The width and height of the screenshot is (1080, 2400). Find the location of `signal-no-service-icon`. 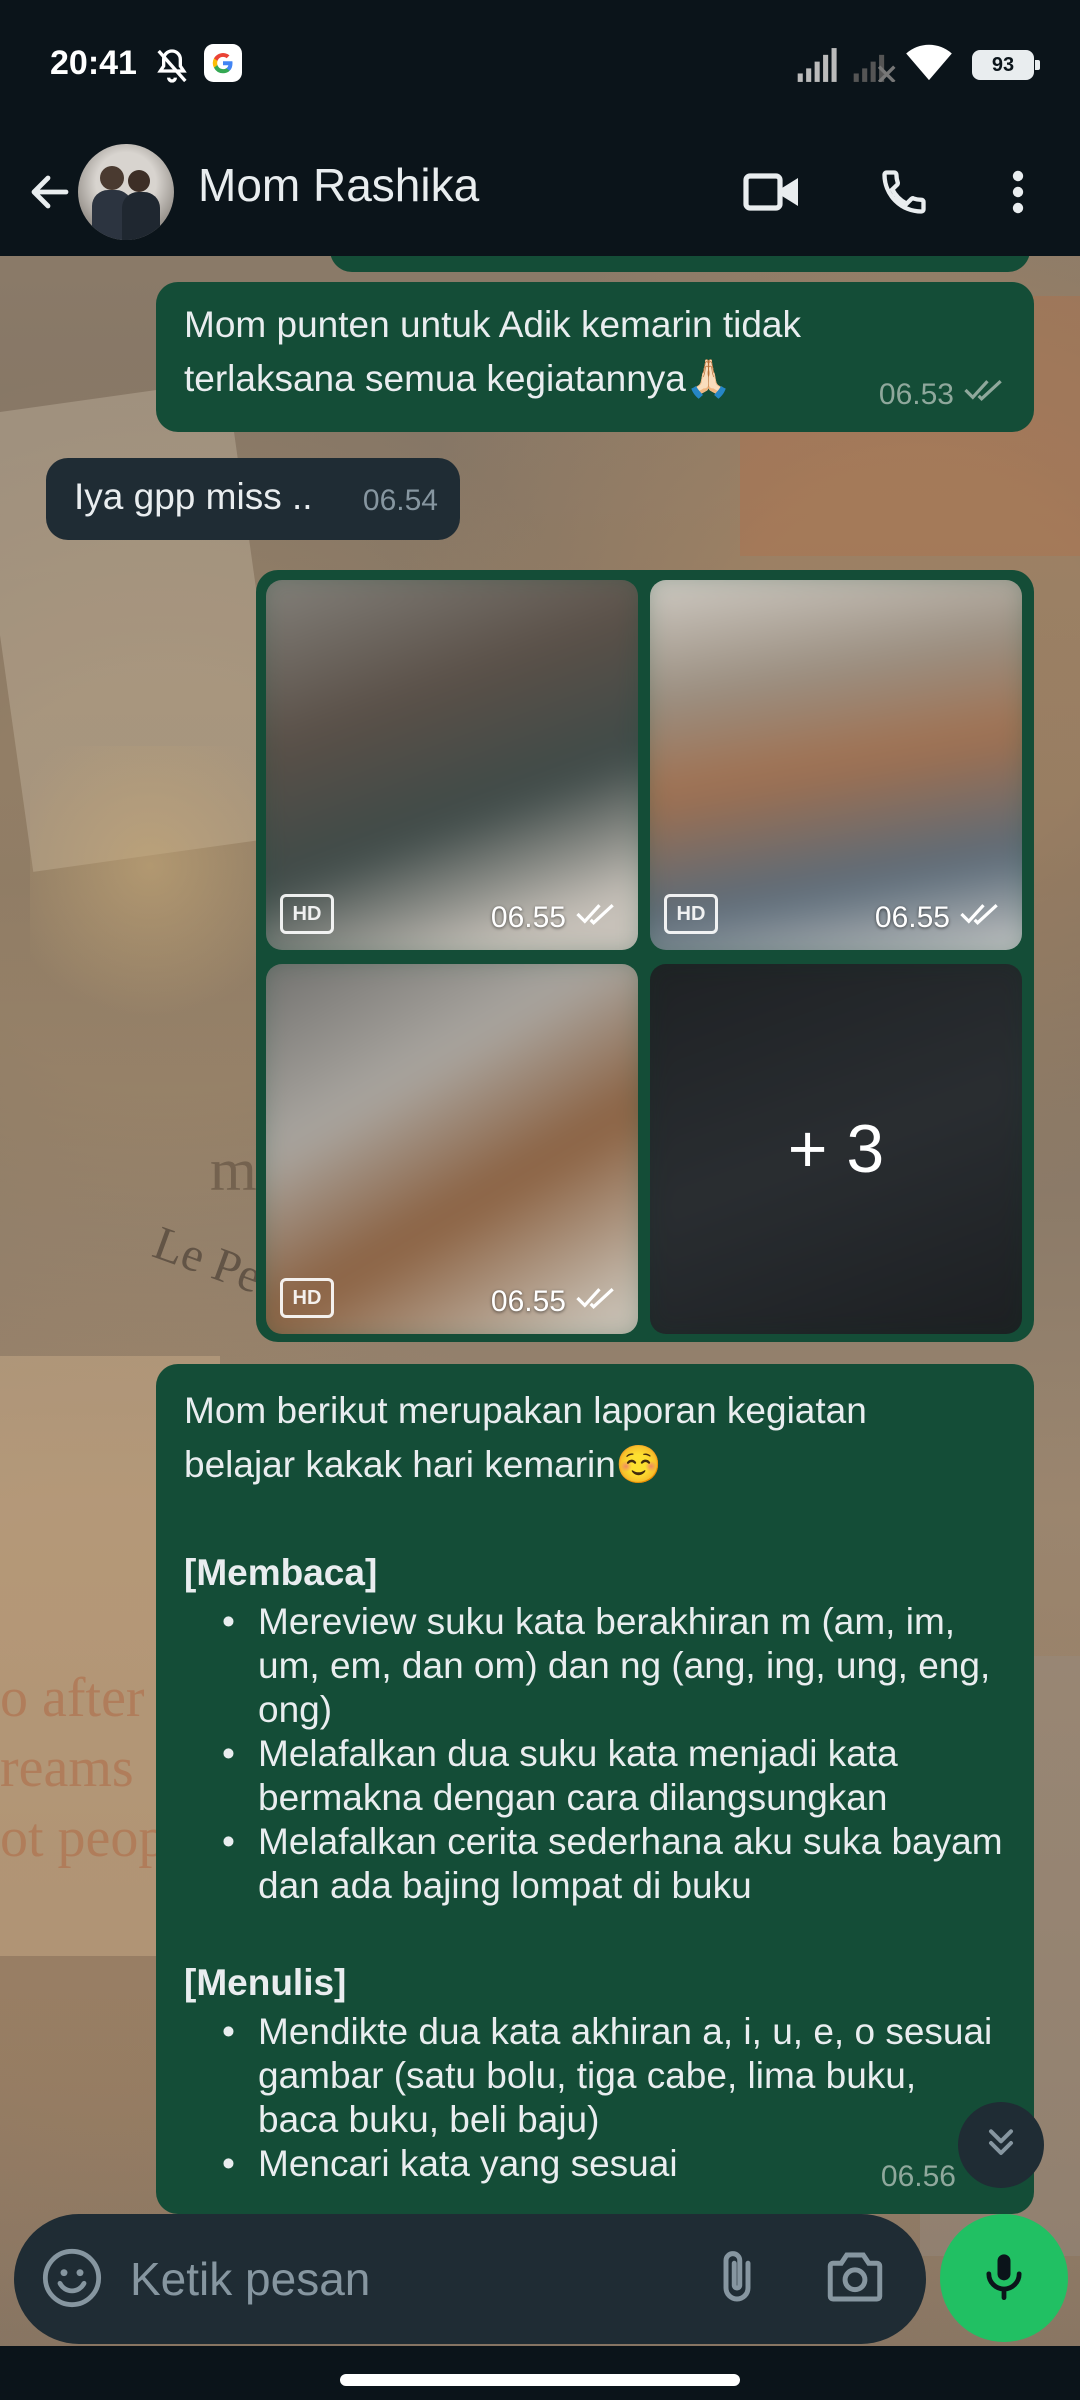

signal-no-service-icon is located at coordinates (874, 67).